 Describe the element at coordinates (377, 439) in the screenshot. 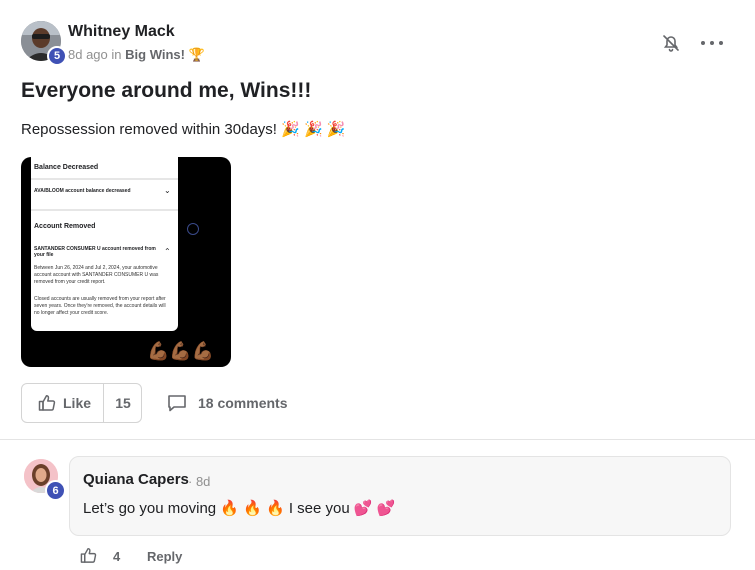

I see `section-divider` at that location.